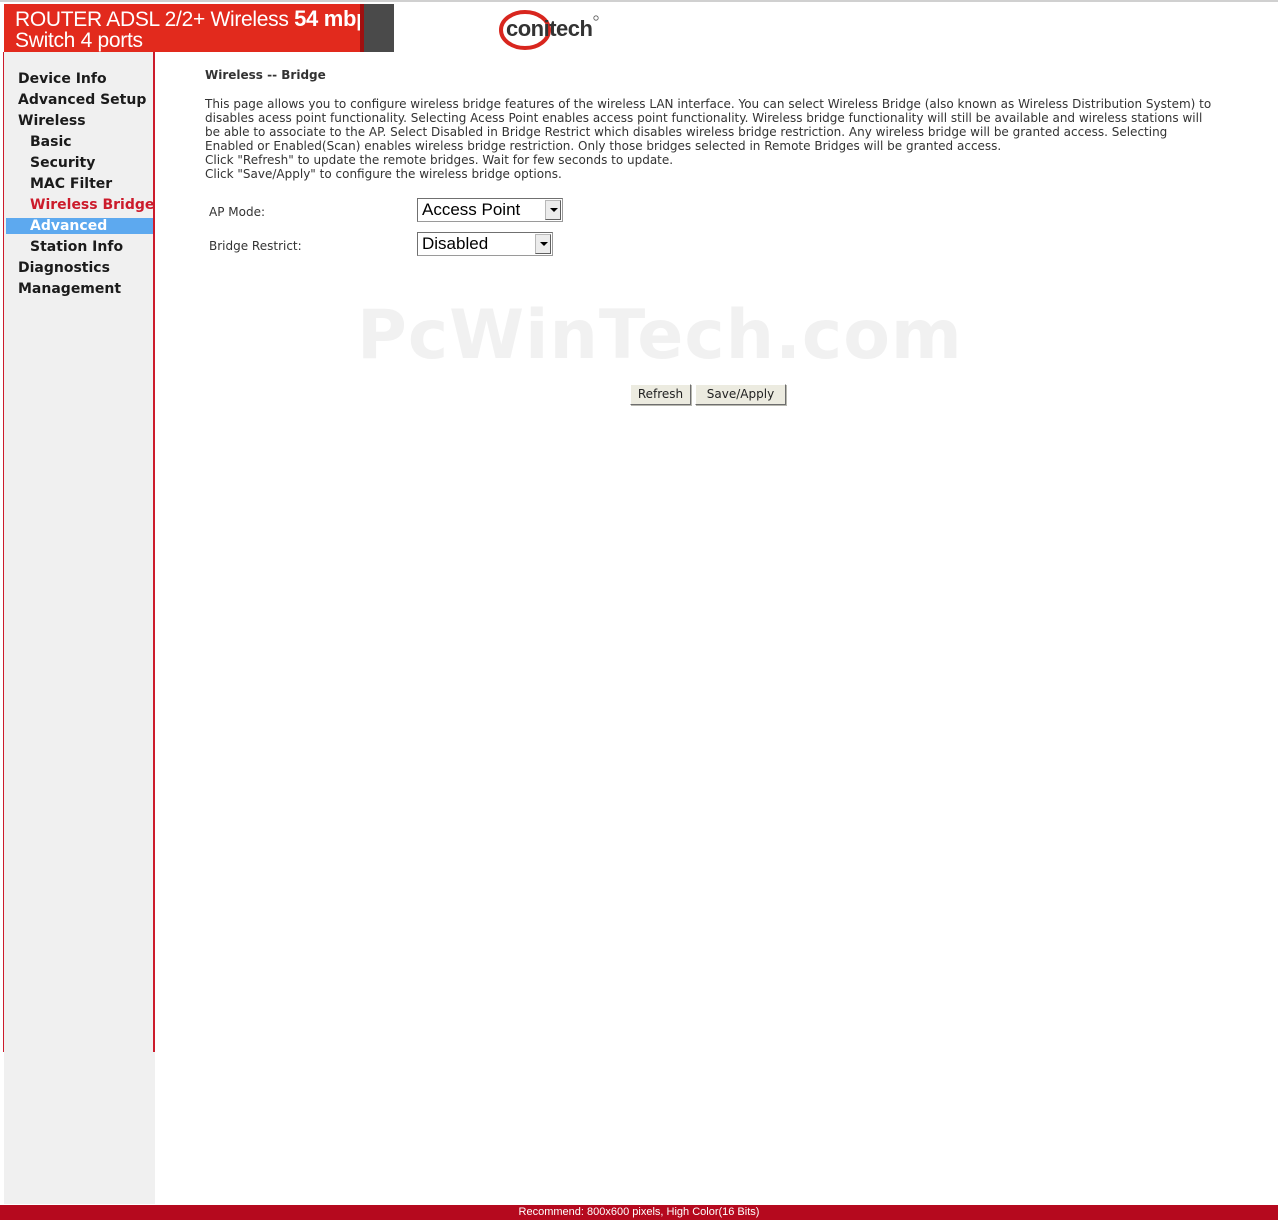 The height and width of the screenshot is (1220, 1278). I want to click on sidebar-item-mac-filter: MAC Filter, so click(71, 184).